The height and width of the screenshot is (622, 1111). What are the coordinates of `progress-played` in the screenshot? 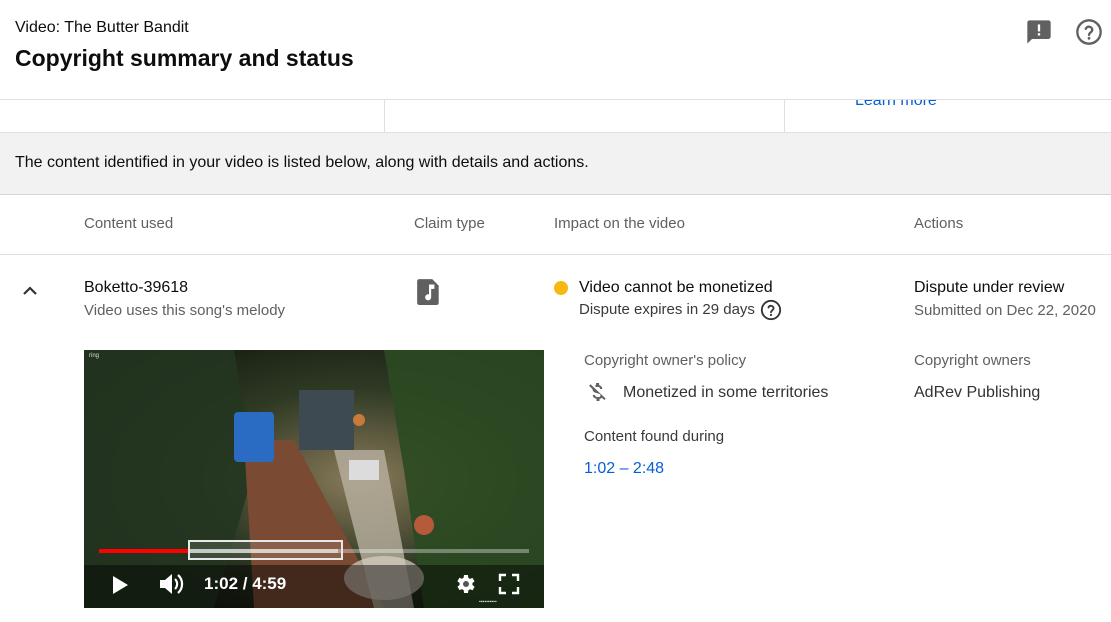 It's located at (143, 551).